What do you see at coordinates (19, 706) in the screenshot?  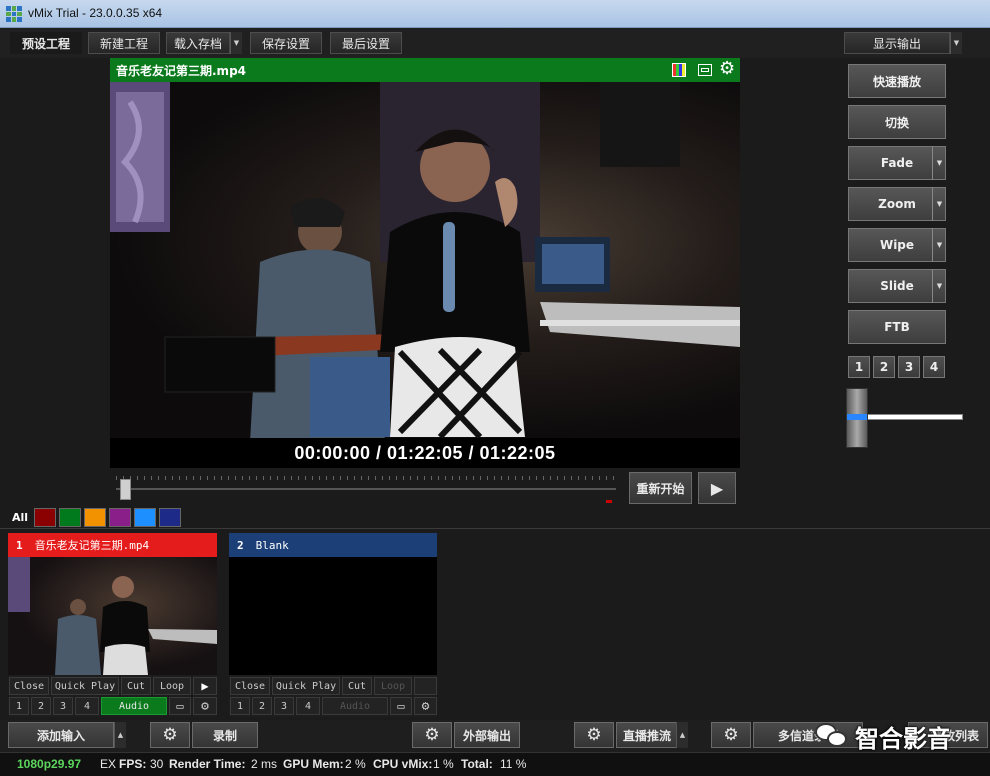 I see `input-1-layer-1: 1` at bounding box center [19, 706].